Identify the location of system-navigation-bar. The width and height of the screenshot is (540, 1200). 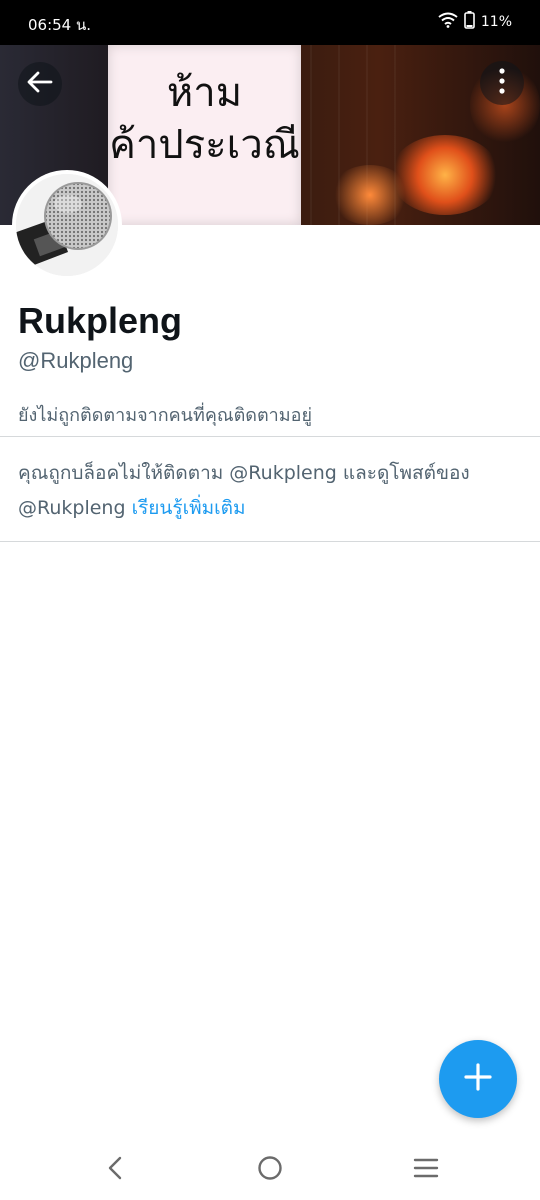
(270, 1170).